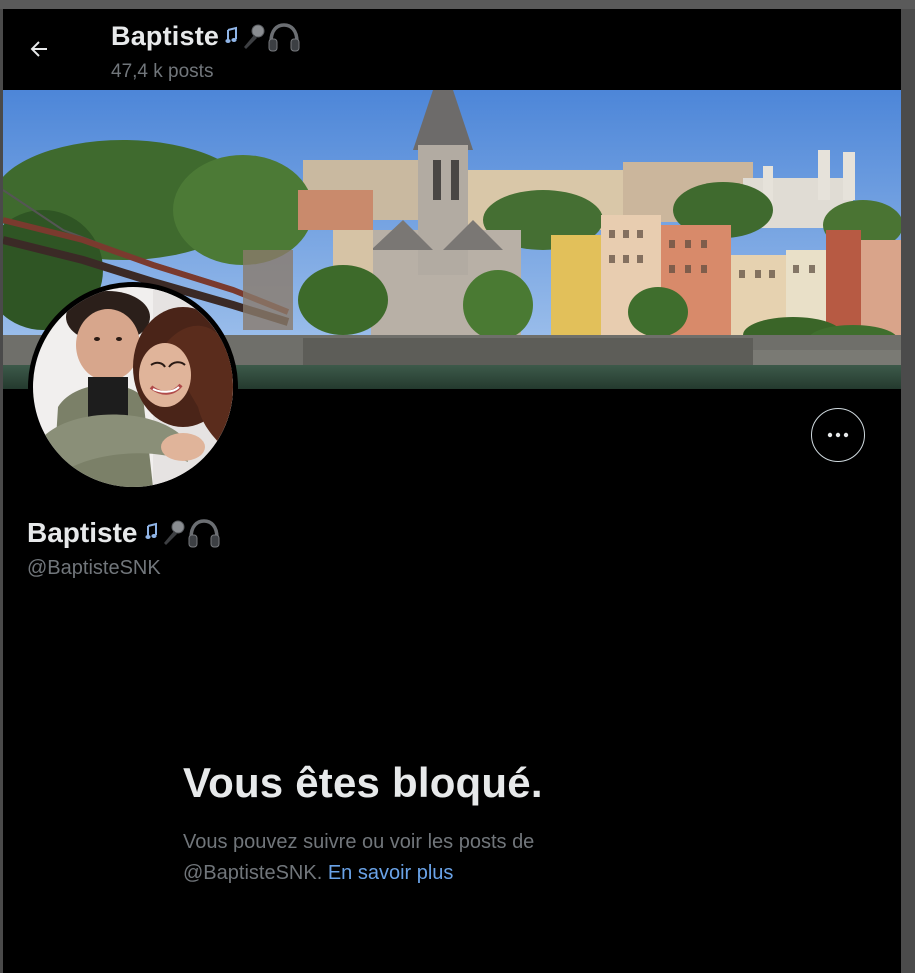 This screenshot has width=915, height=973. Describe the element at coordinates (94, 568) in the screenshot. I see `profile-handle: @BaptisteSNK` at that location.